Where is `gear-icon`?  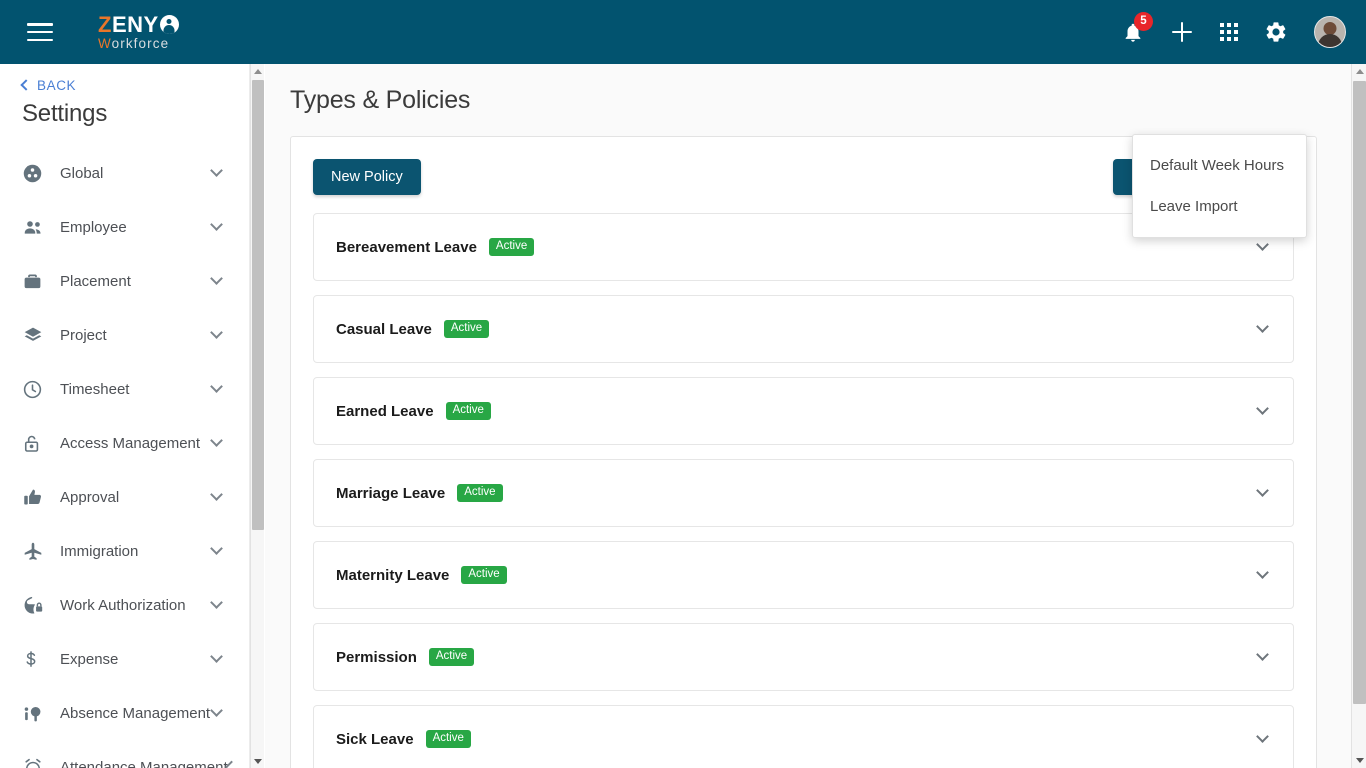 gear-icon is located at coordinates (1276, 32).